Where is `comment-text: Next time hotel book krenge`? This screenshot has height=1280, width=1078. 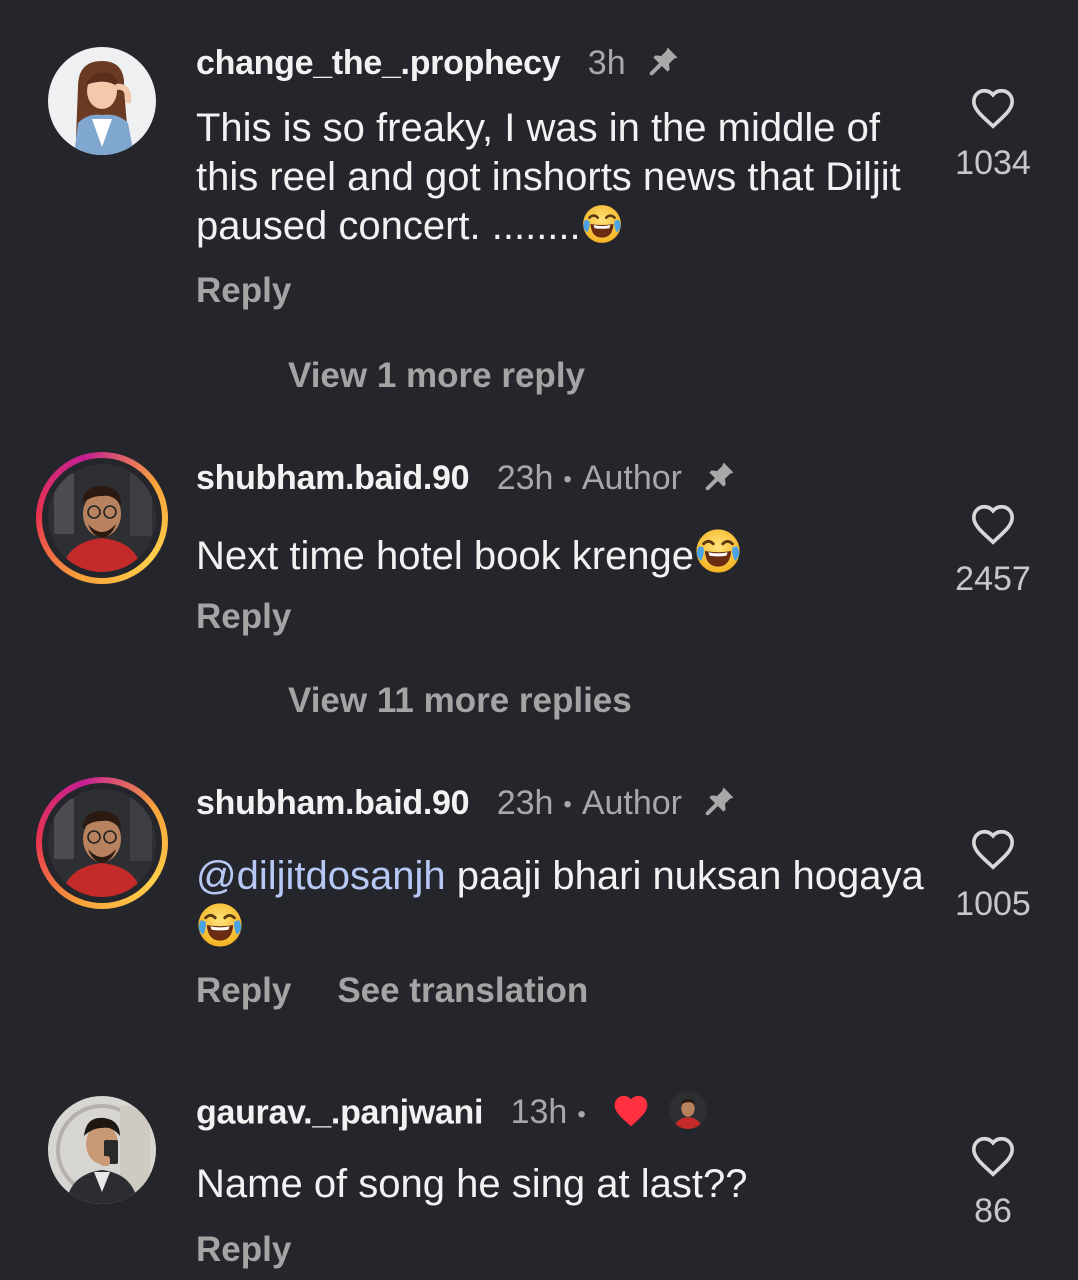
comment-text: Next time hotel book krenge is located at coordinates (561, 557).